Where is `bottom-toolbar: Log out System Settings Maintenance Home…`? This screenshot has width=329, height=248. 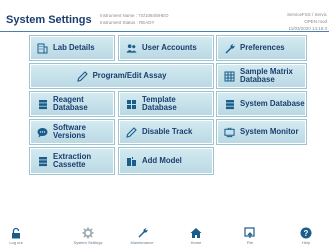 bottom-toolbar: Log out System Settings Maintenance Home… is located at coordinates (164, 237).